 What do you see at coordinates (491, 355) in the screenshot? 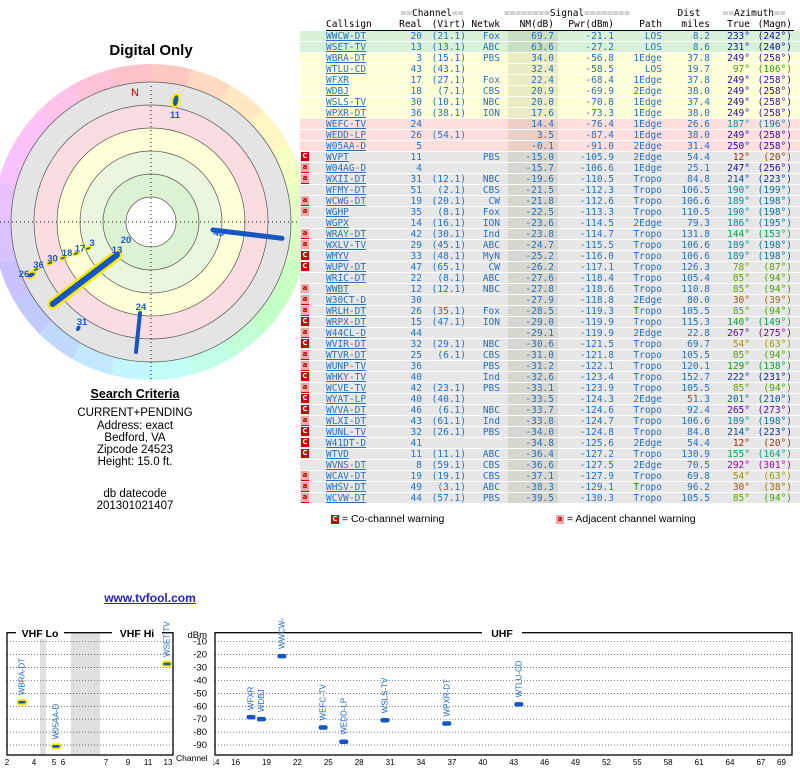
I see `network: CBS` at bounding box center [491, 355].